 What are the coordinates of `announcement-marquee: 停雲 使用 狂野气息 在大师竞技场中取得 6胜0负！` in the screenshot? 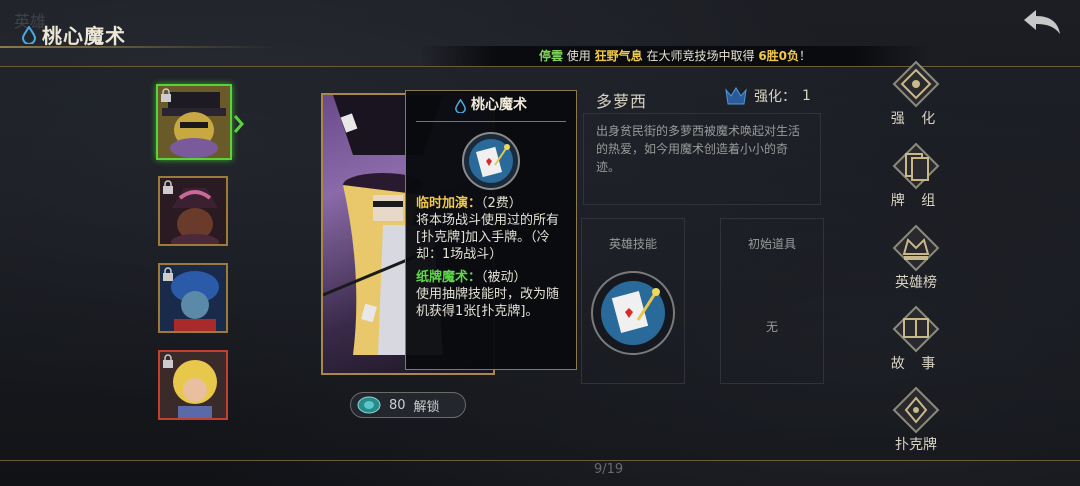 It's located at (675, 56).